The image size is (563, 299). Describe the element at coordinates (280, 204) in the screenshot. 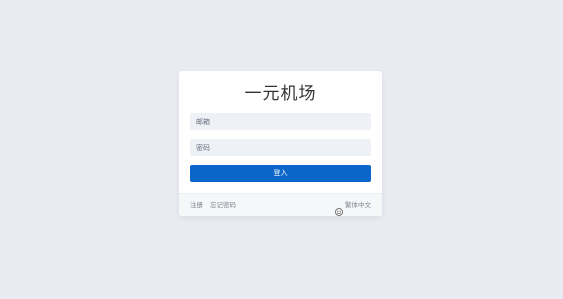

I see `card-footer: 注册 忘记密码 繁体中文` at that location.